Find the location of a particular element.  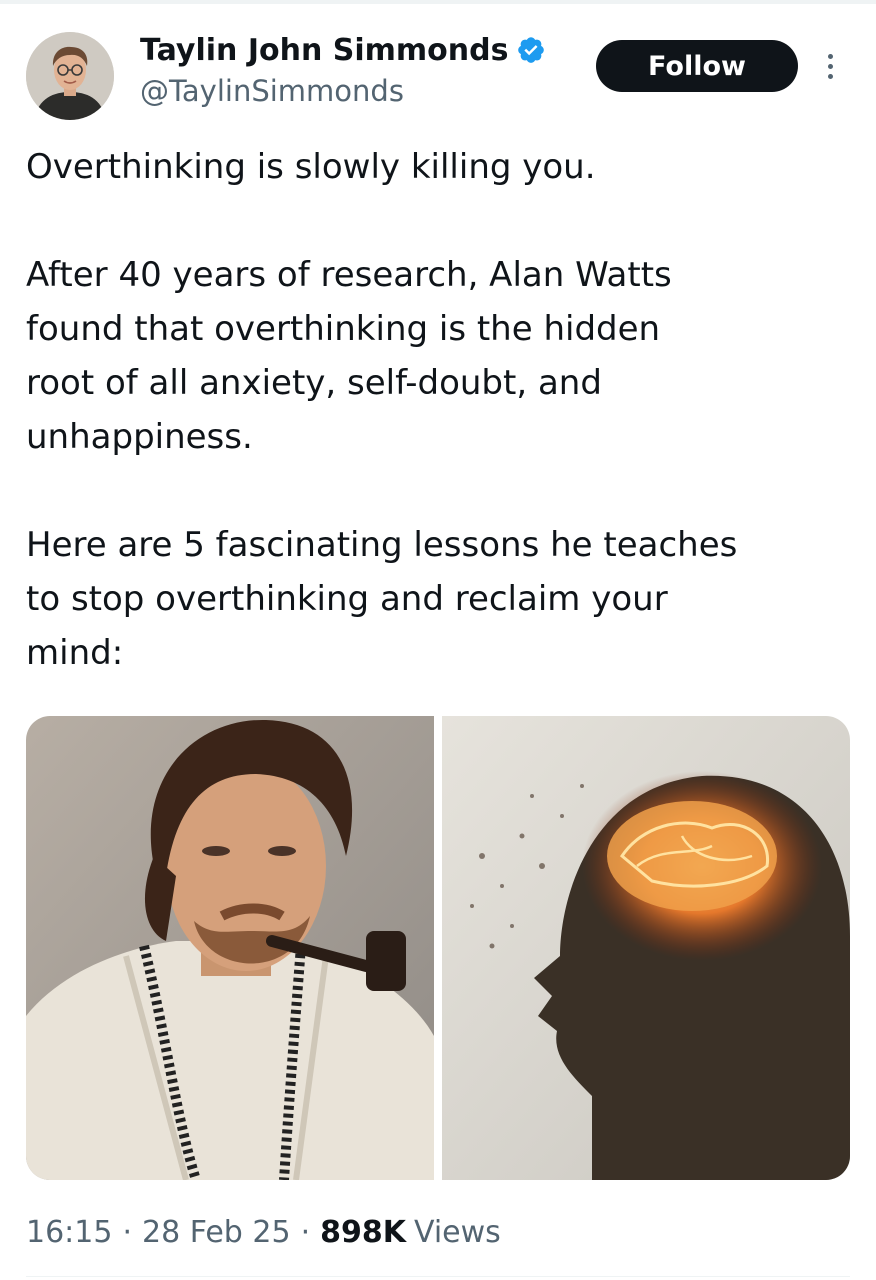

avatar is located at coordinates (70, 76).